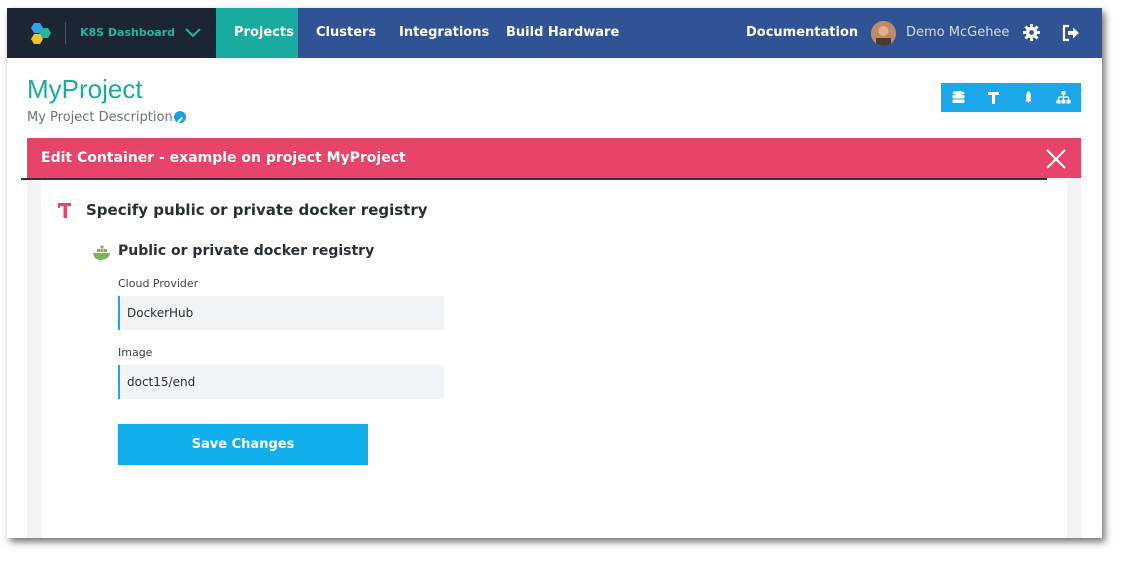  What do you see at coordinates (346, 33) in the screenshot?
I see `nav-clusters: Clusters` at bounding box center [346, 33].